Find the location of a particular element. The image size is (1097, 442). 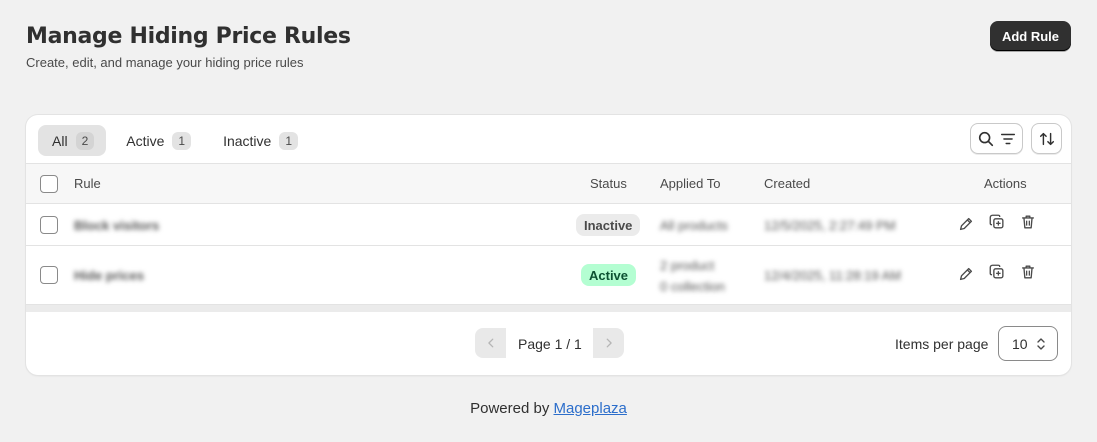

items-per-page-value: 10 is located at coordinates (1020, 343).